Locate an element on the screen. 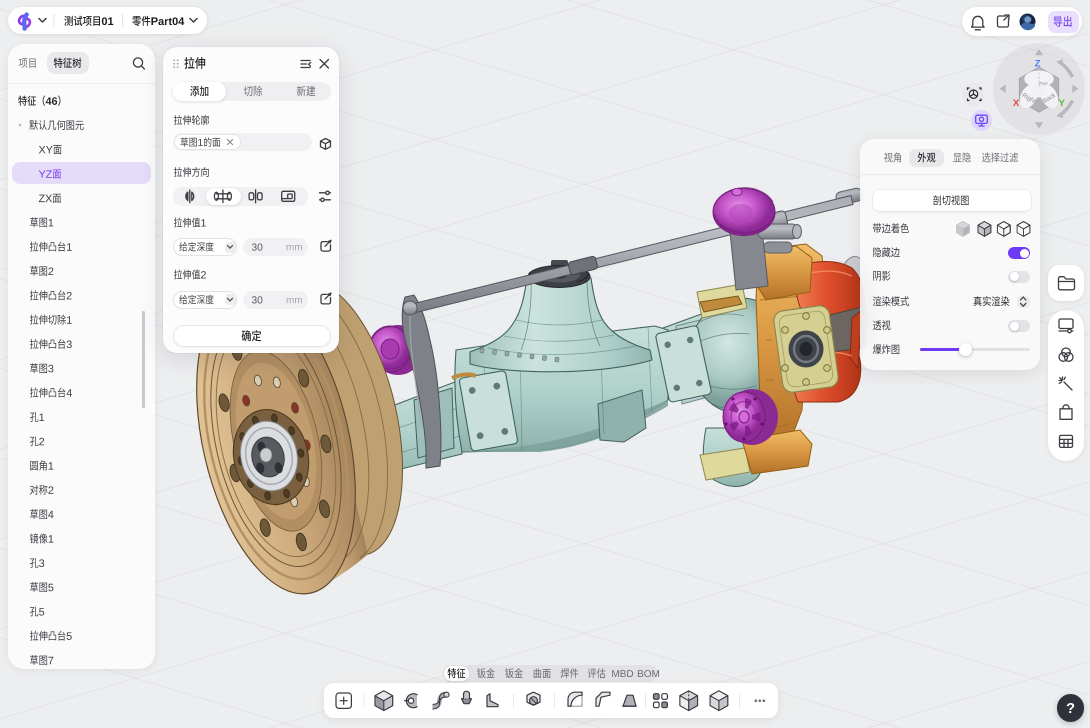  svg-text: X is located at coordinates (1016, 103).